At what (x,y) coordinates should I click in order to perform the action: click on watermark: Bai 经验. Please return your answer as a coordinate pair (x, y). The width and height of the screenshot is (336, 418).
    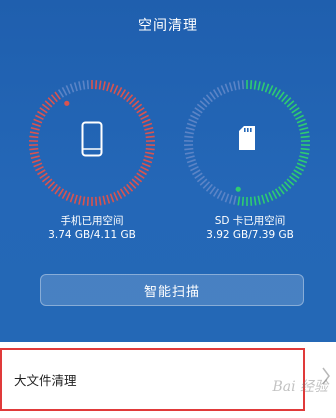
    Looking at the image, I should click on (300, 387).